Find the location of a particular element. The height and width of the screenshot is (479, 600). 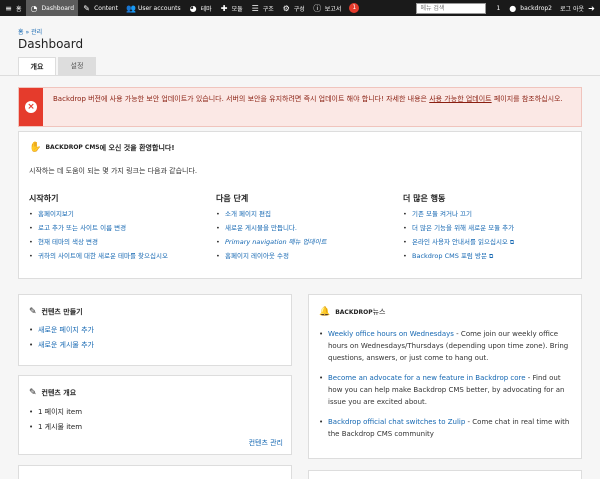

add-page-link: 새로운 페이지 추가 is located at coordinates (66, 330).